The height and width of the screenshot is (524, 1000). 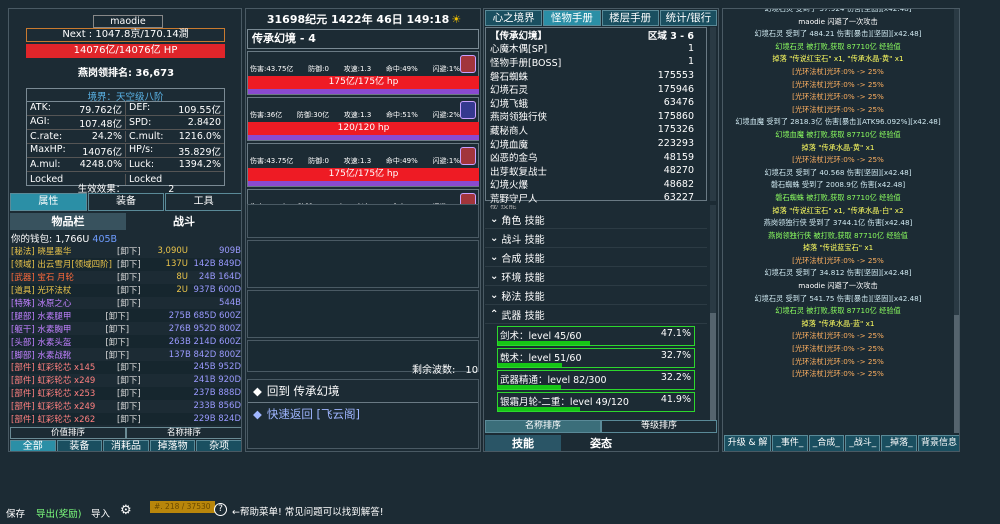 I want to click on bestiary-row: 出芽蚁复战士 48270, so click(x=596, y=171).